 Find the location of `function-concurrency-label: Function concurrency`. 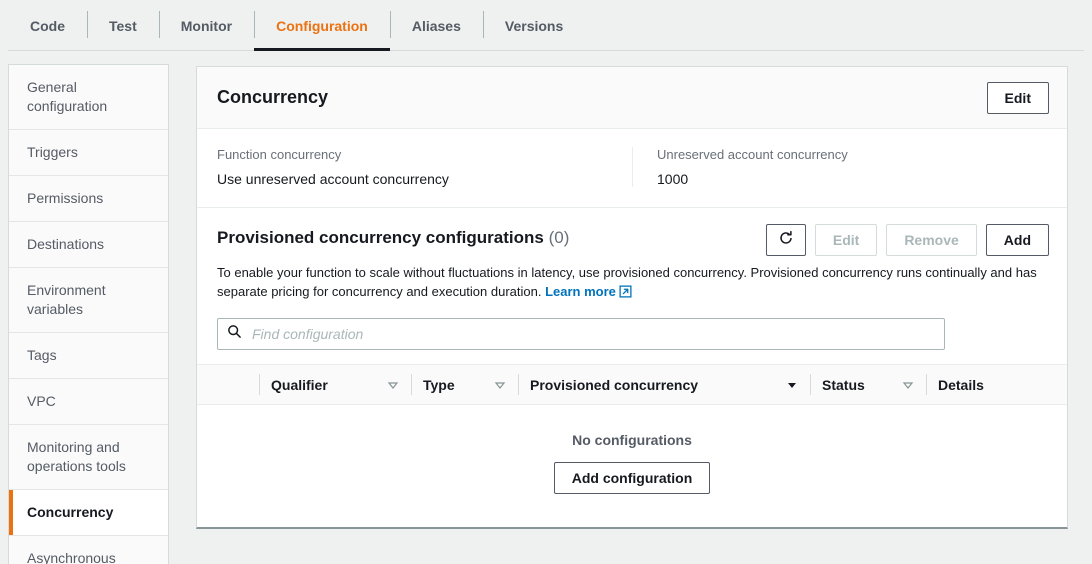

function-concurrency-label: Function concurrency is located at coordinates (279, 154).